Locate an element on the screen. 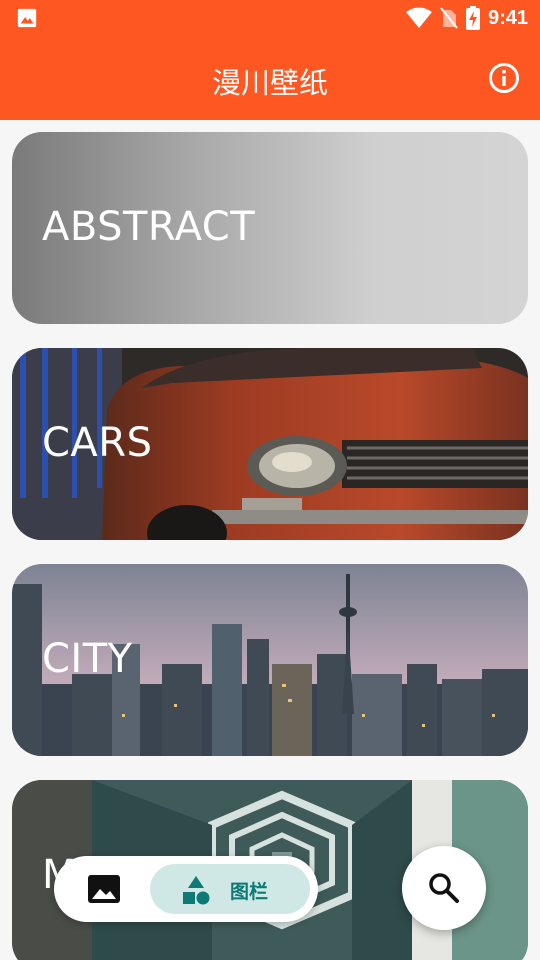  shapes-icon is located at coordinates (196, 890).